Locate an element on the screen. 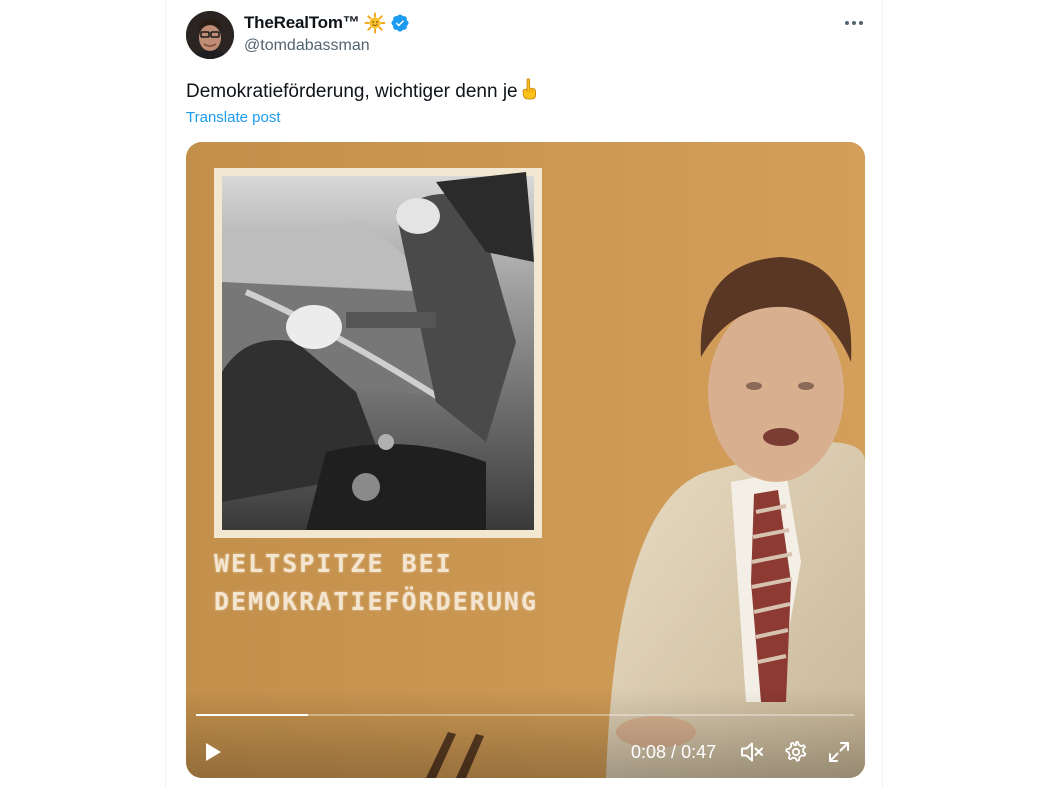  fullscreen-icon is located at coordinates (839, 752).